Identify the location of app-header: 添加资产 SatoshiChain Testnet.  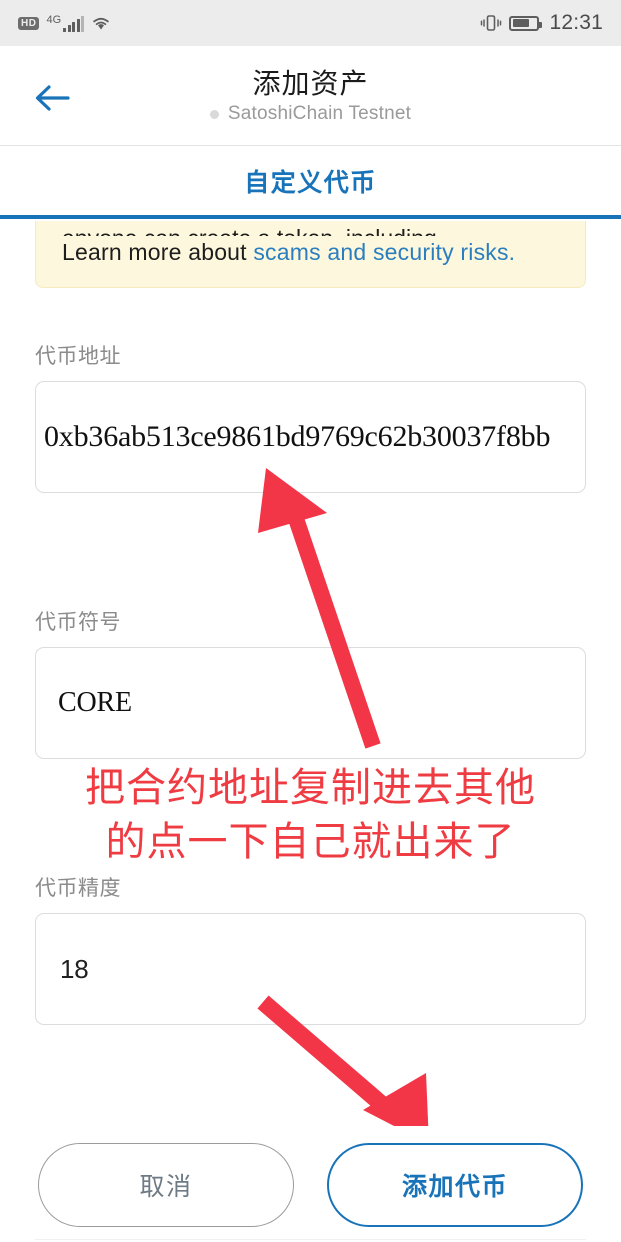
(310, 96).